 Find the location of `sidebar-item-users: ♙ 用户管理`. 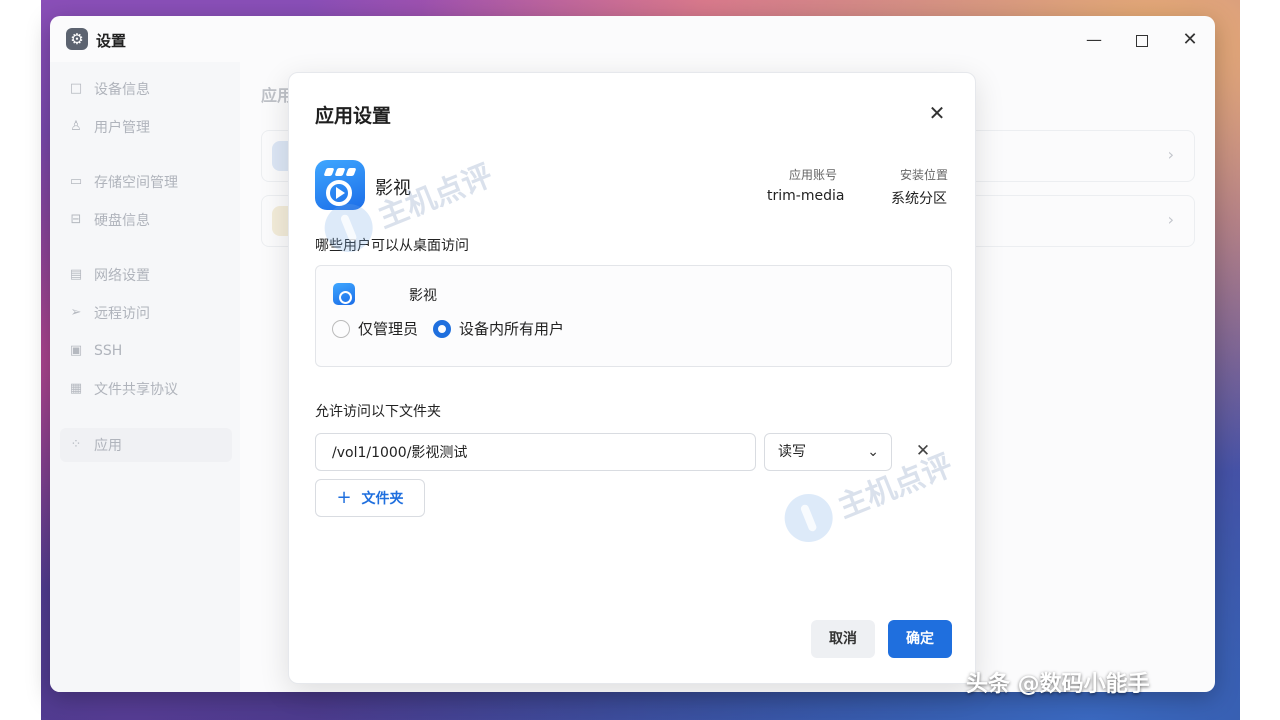

sidebar-item-users: ♙ 用户管理 is located at coordinates (146, 127).